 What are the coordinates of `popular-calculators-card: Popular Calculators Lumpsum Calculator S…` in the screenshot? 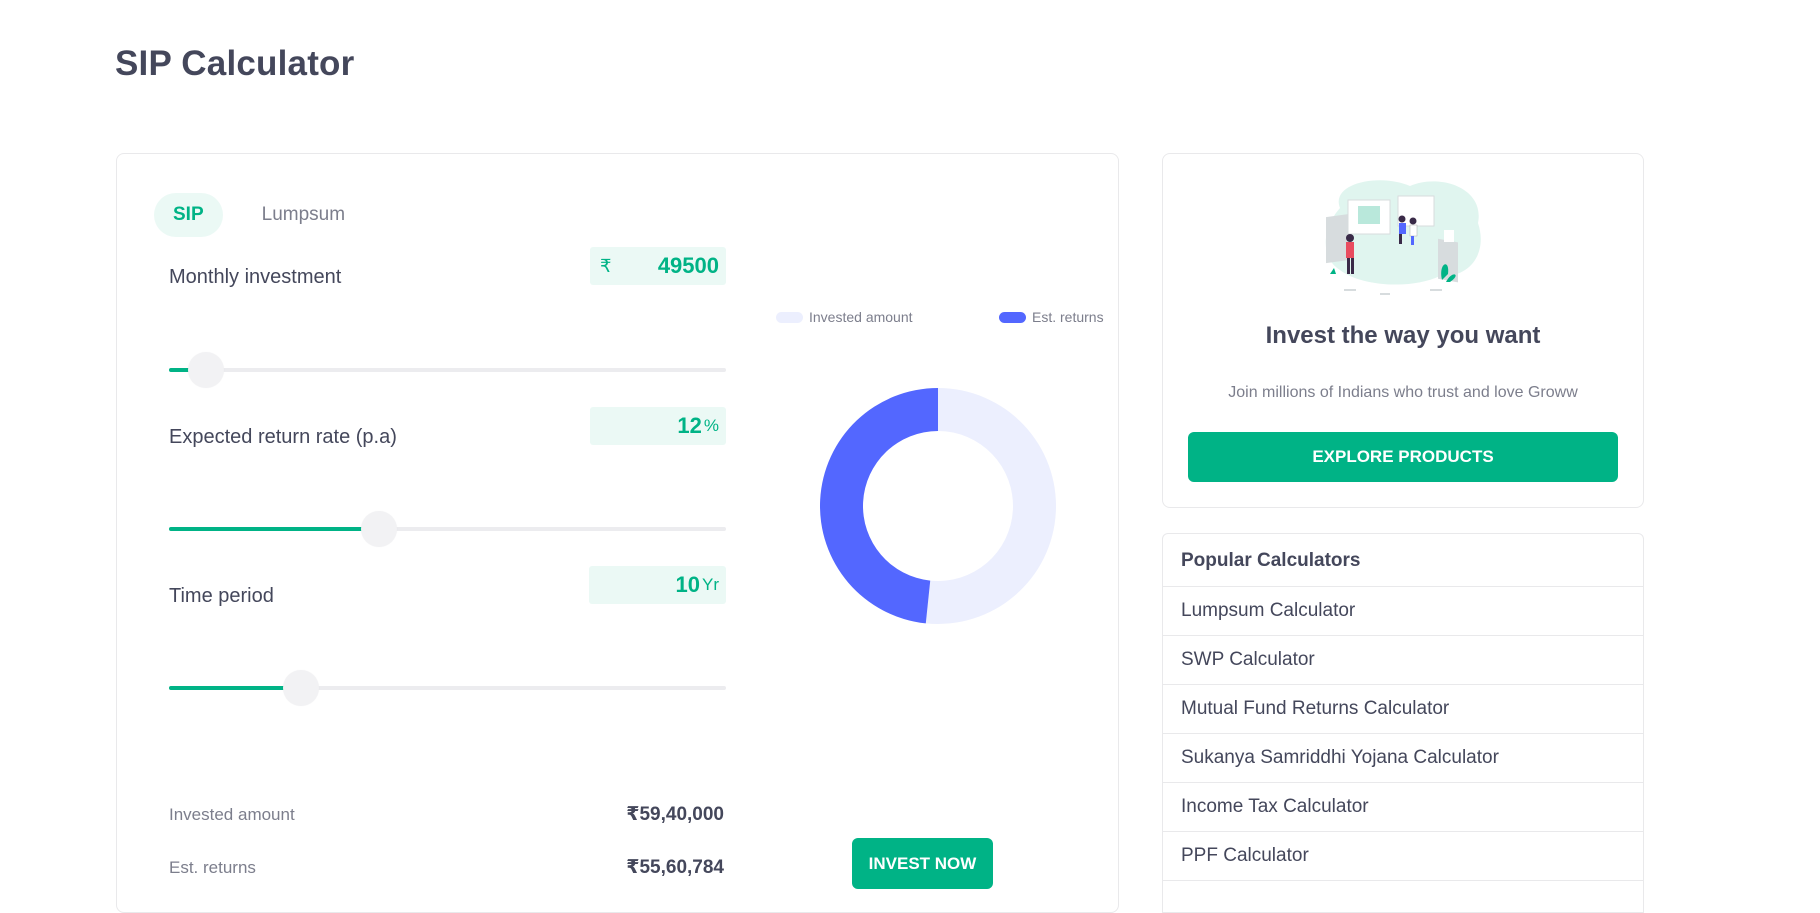 It's located at (1403, 723).